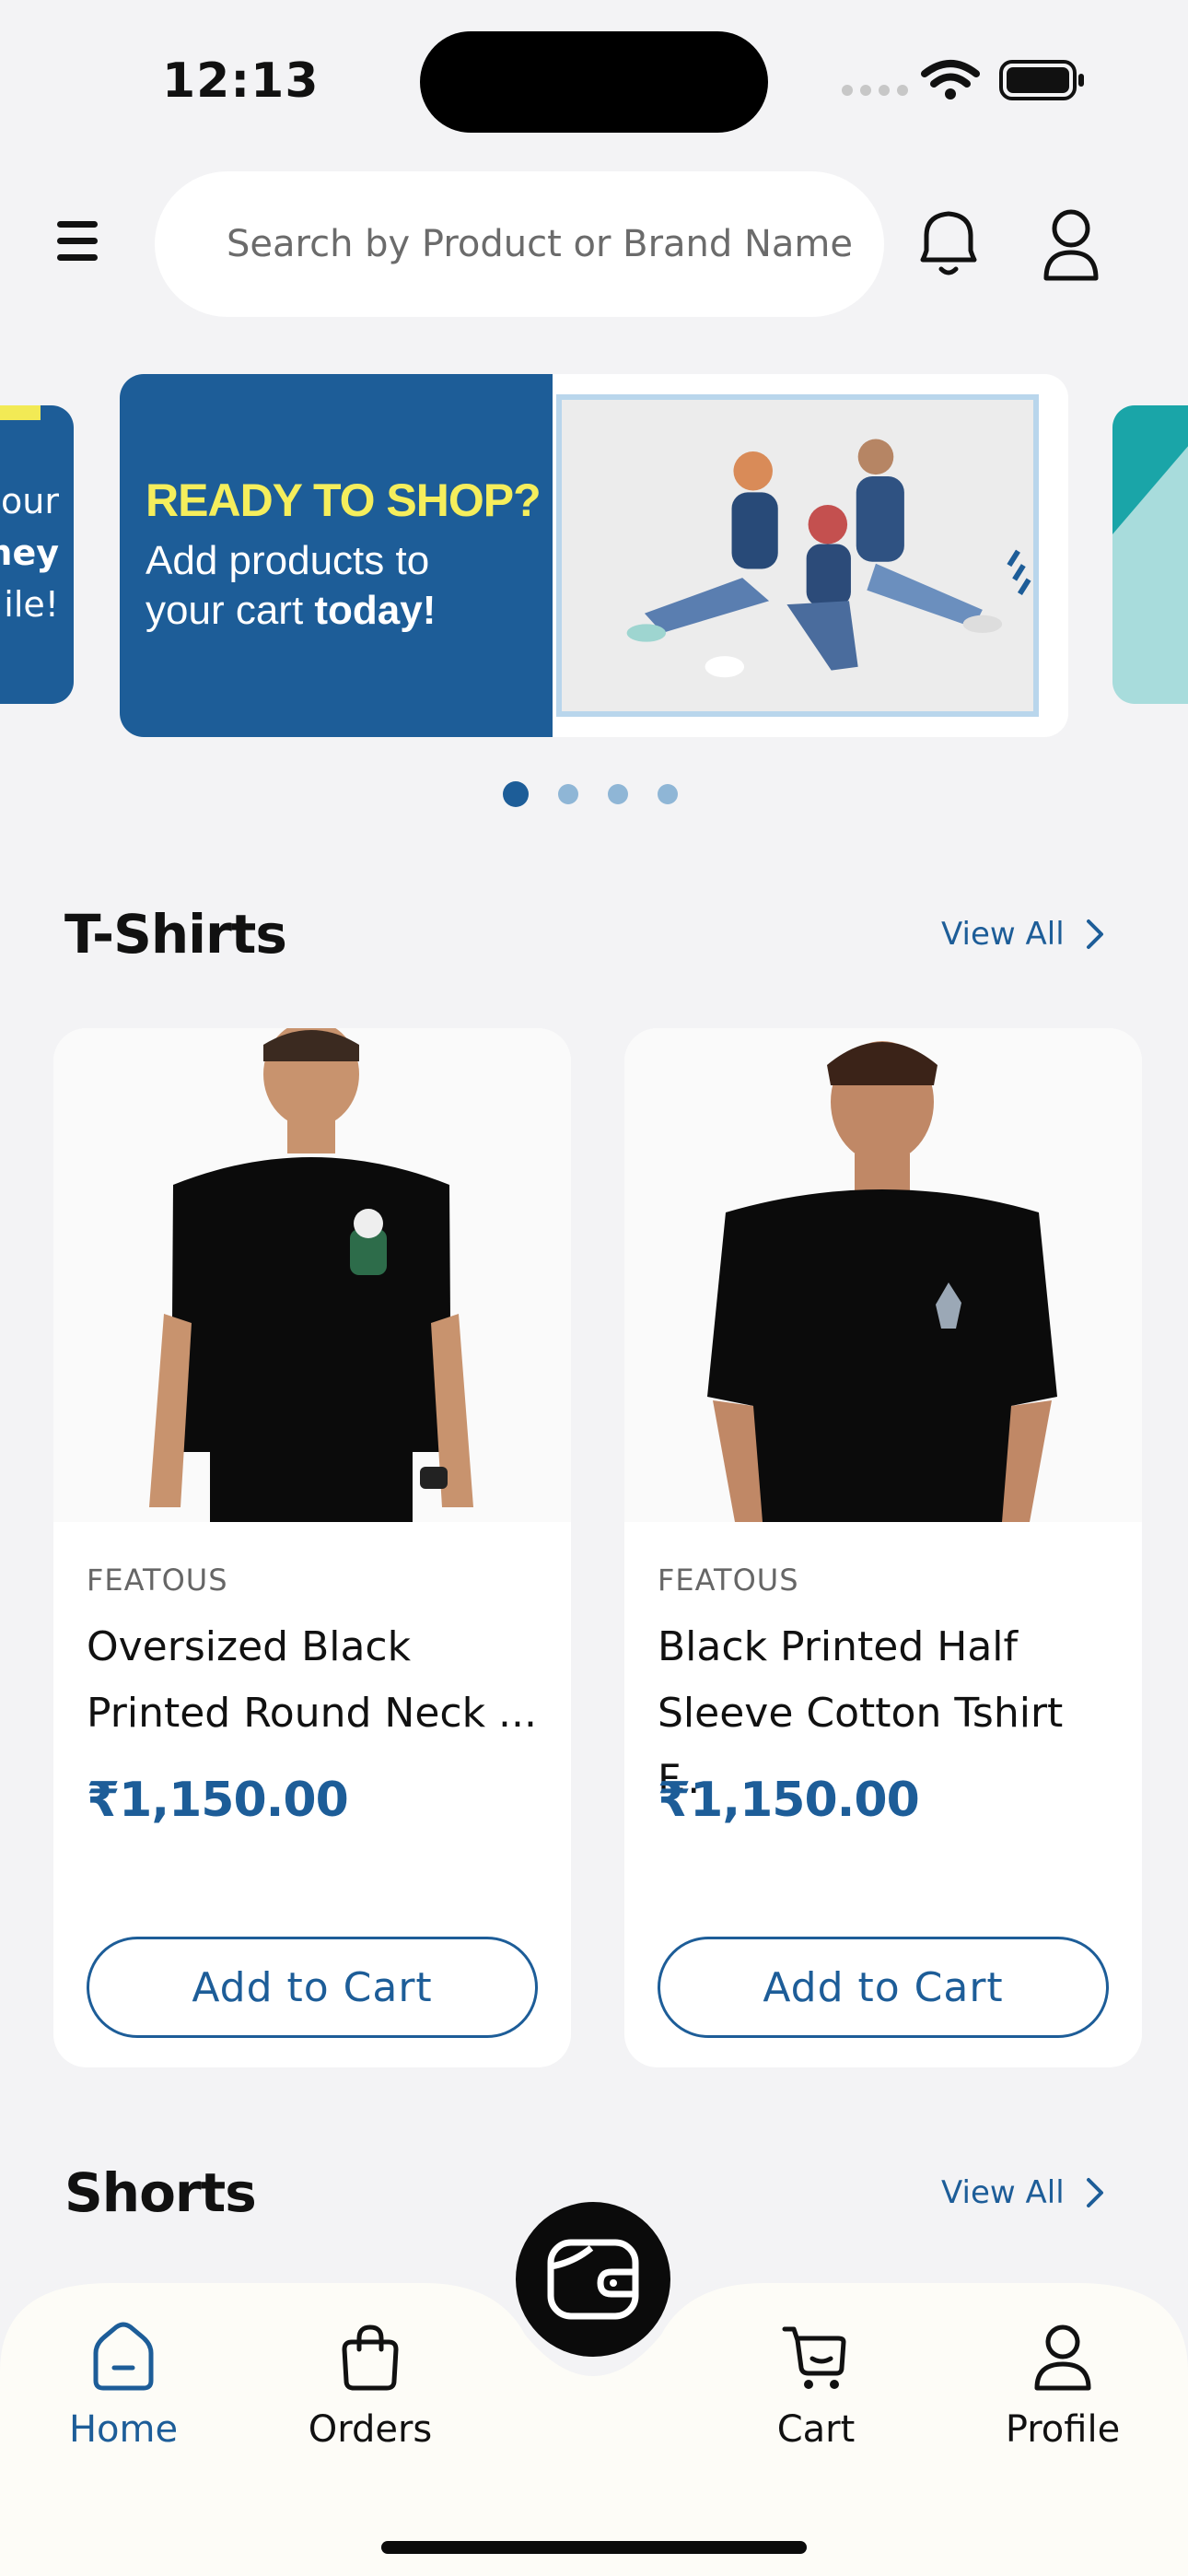  What do you see at coordinates (370, 2429) in the screenshot?
I see `nav-label: Orders` at bounding box center [370, 2429].